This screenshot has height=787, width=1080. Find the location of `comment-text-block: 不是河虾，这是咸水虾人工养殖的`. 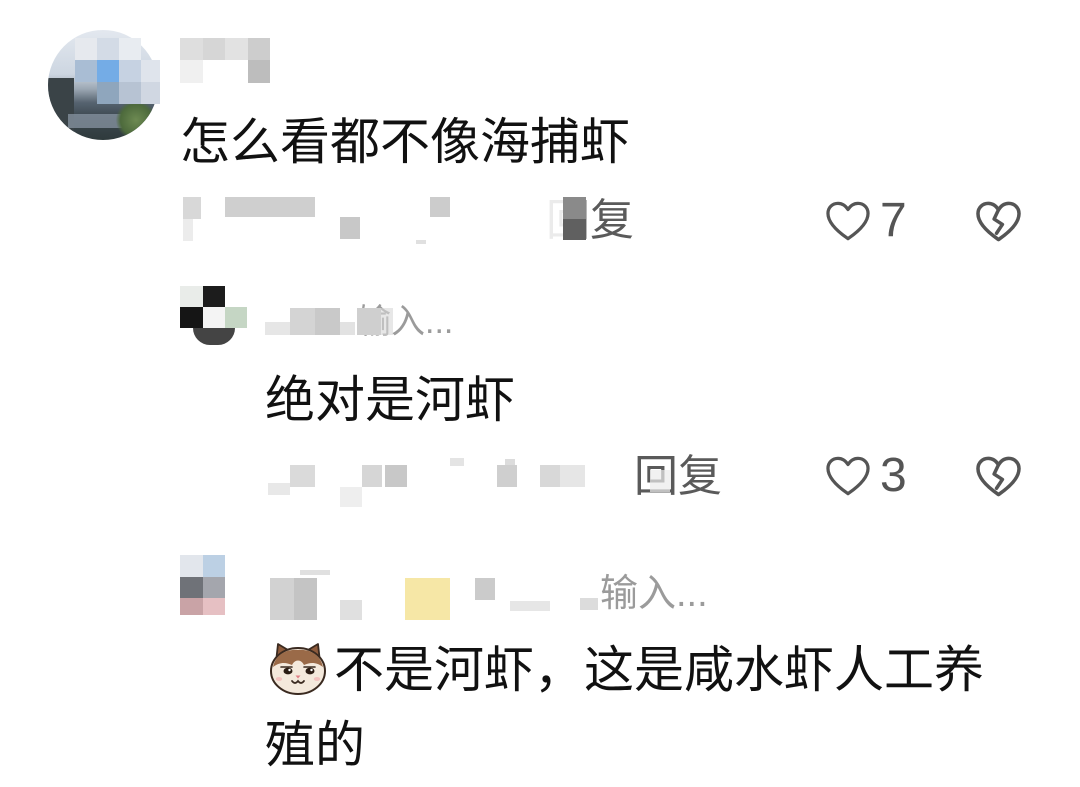

comment-text-block: 不是河虾，这是咸水虾人工养殖的 is located at coordinates (635, 708).